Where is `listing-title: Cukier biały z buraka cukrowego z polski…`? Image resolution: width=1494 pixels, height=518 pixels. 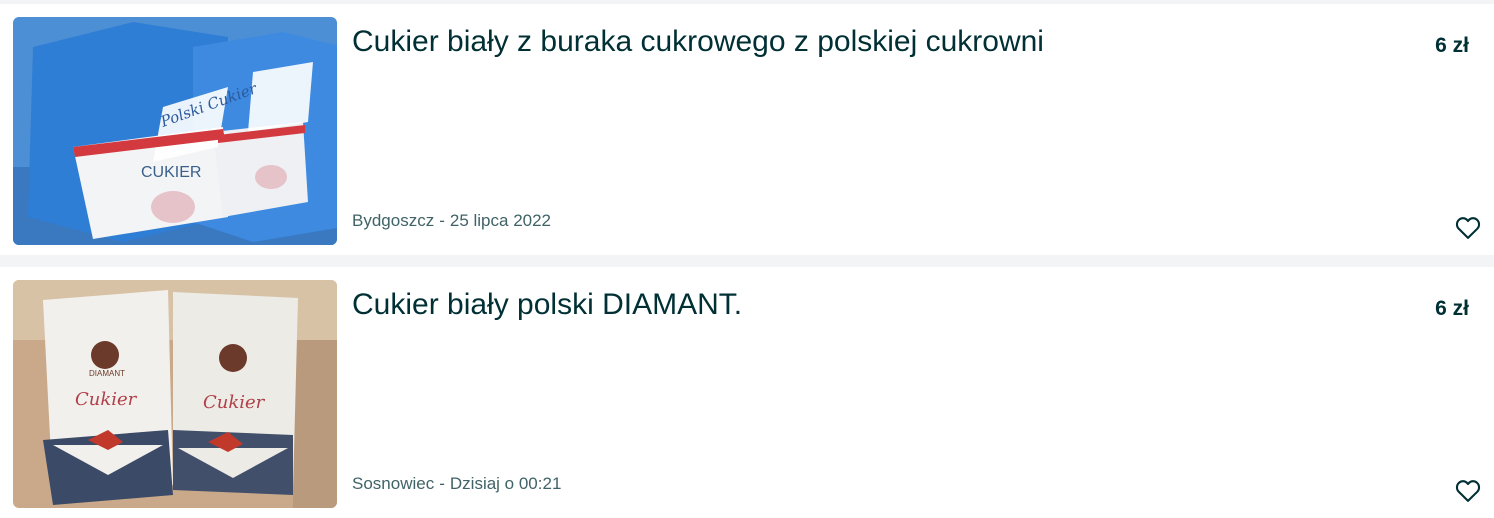
listing-title: Cukier biały z buraka cukrowego z polski… is located at coordinates (852, 42).